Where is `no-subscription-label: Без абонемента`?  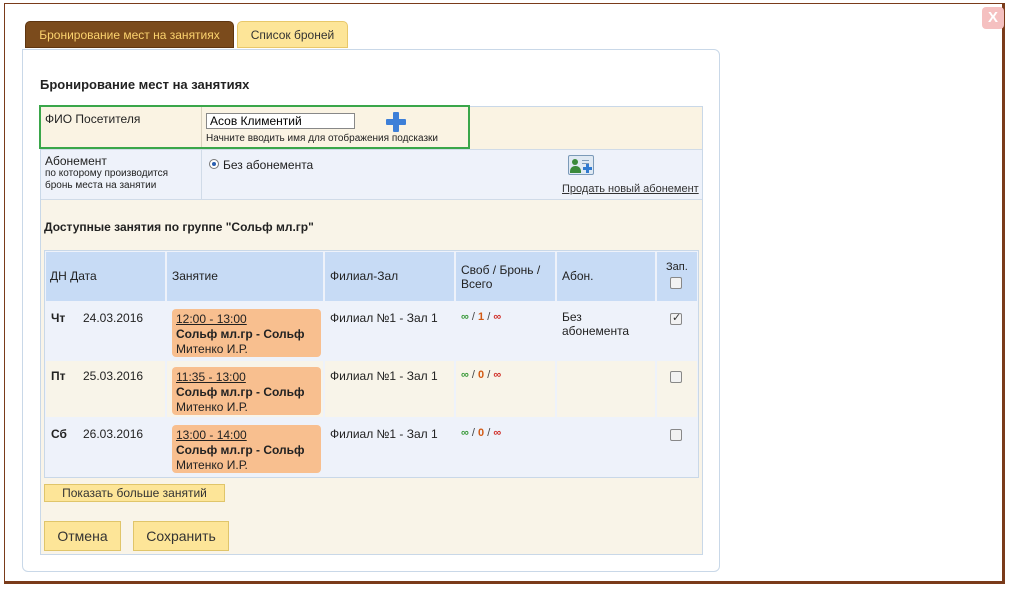 no-subscription-label: Без абонемента is located at coordinates (268, 165).